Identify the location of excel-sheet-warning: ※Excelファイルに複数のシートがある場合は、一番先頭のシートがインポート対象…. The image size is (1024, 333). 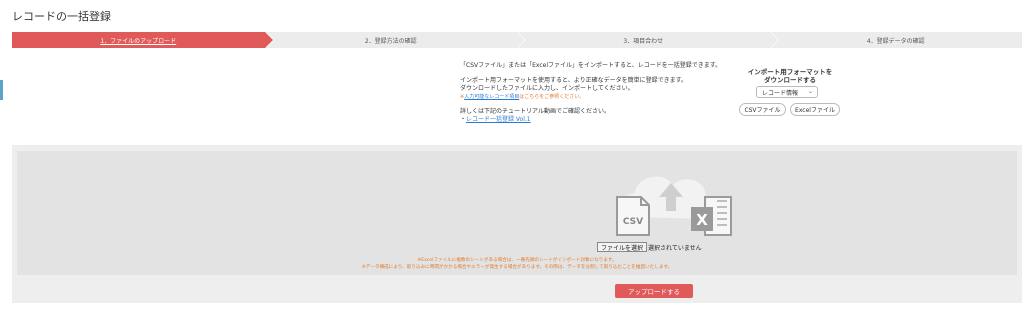
(517, 260).